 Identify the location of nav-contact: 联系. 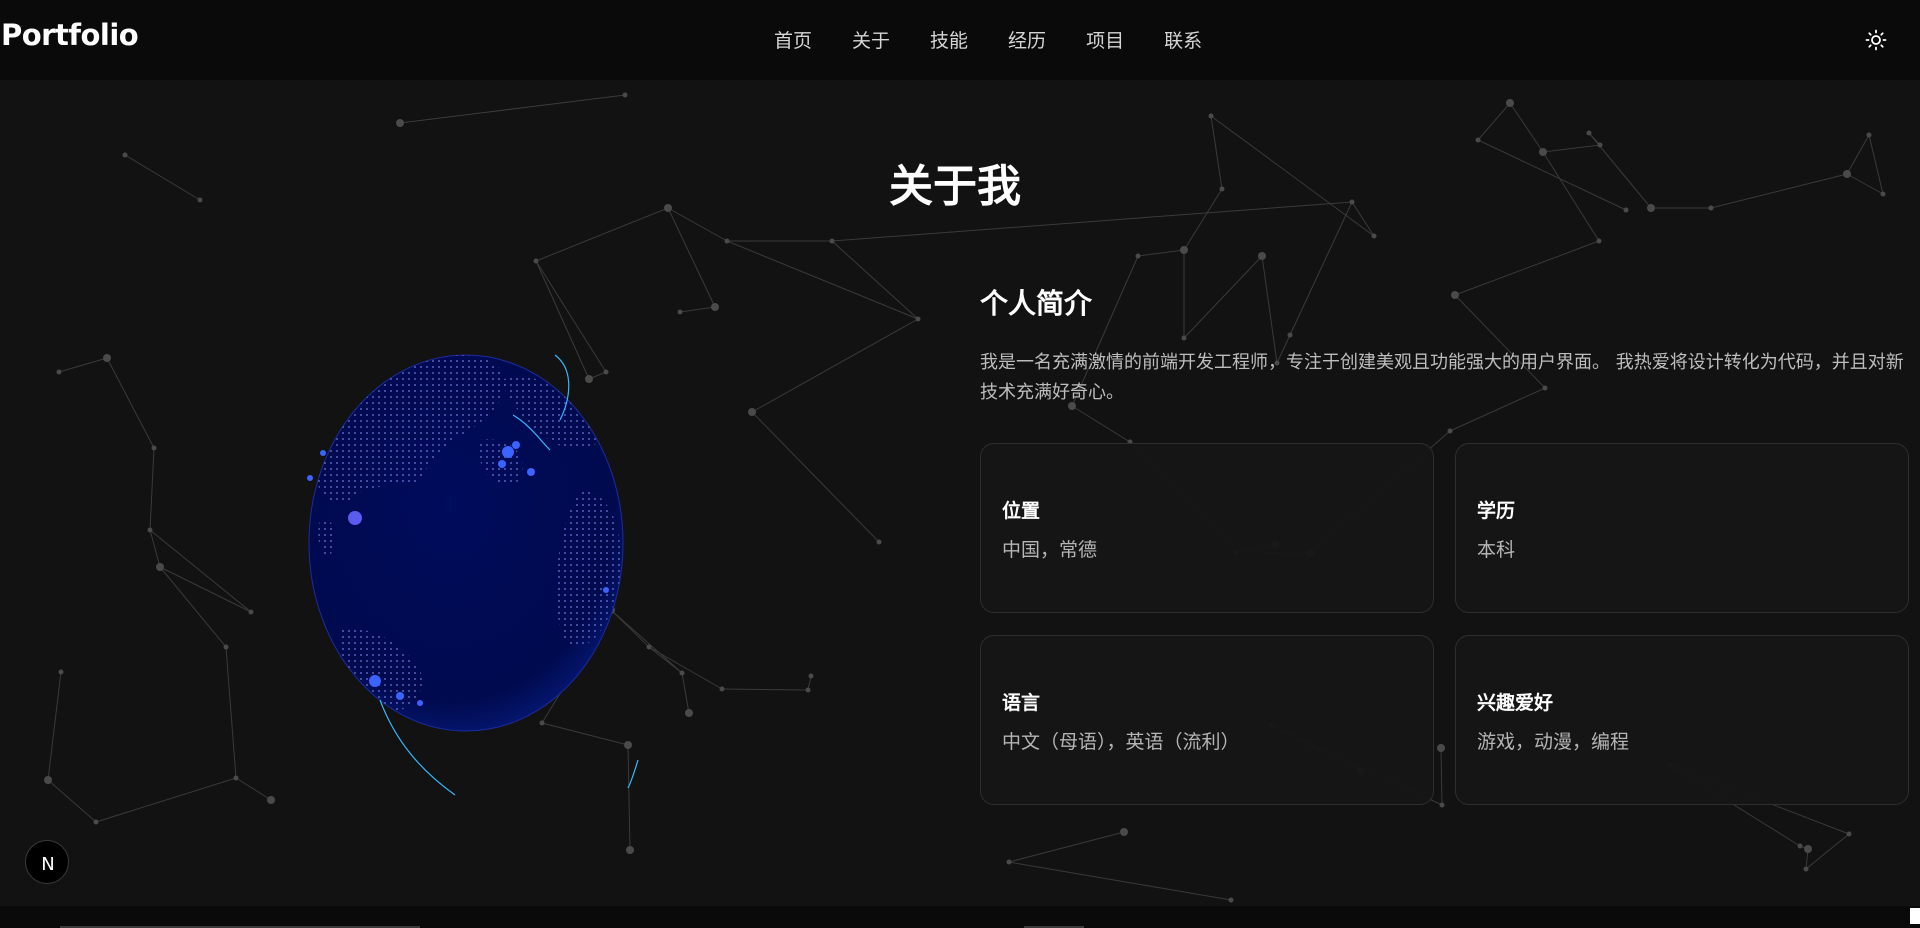
(1183, 39).